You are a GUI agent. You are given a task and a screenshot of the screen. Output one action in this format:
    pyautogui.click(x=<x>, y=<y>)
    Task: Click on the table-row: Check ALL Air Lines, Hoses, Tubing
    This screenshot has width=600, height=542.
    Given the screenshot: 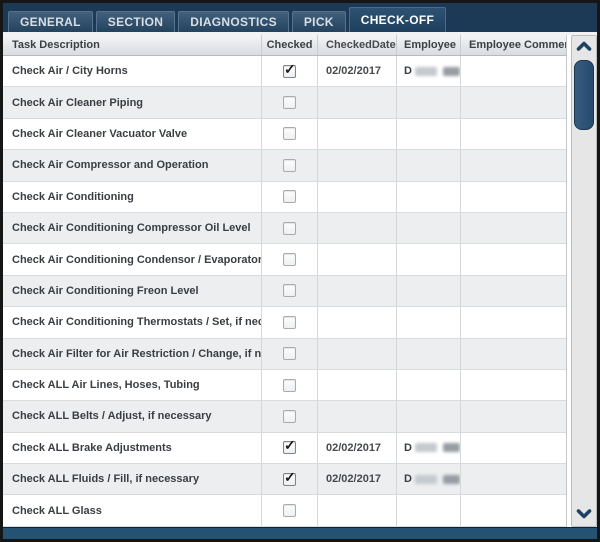 What is the action you would take?
    pyautogui.click(x=284, y=385)
    